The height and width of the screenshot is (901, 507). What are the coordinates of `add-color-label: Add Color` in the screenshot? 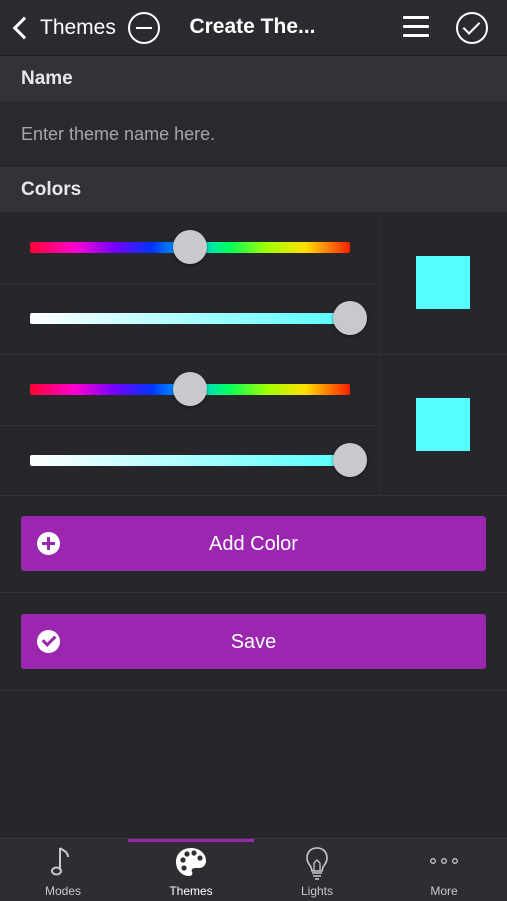 It's located at (253, 544).